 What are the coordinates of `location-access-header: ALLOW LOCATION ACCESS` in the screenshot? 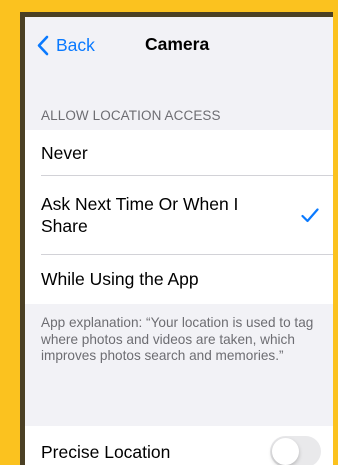 It's located at (131, 115).